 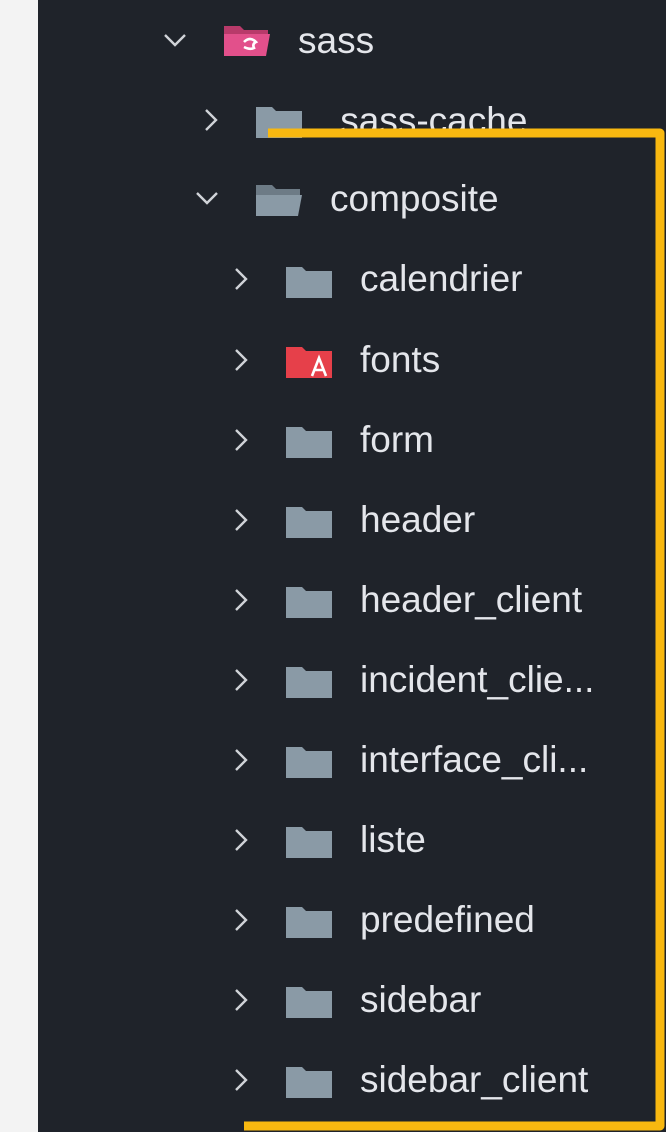 I want to click on folder-open-icon, so click(x=279, y=200).